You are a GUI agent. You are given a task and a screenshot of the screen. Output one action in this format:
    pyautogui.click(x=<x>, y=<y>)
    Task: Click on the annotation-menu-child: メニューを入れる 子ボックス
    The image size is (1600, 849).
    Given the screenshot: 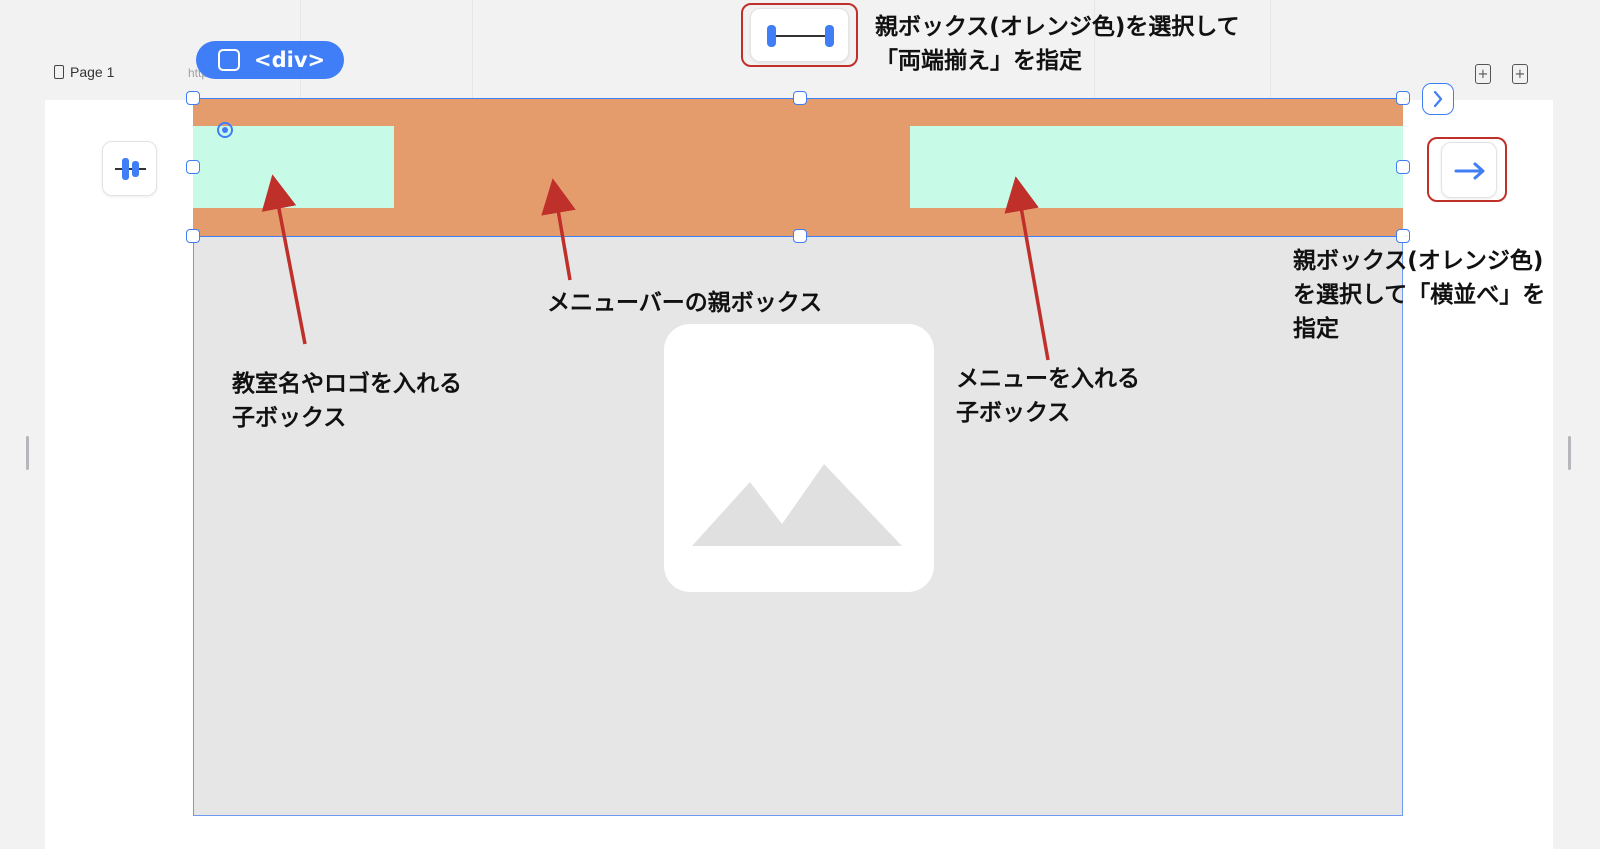 What is the action you would take?
    pyautogui.click(x=1048, y=396)
    